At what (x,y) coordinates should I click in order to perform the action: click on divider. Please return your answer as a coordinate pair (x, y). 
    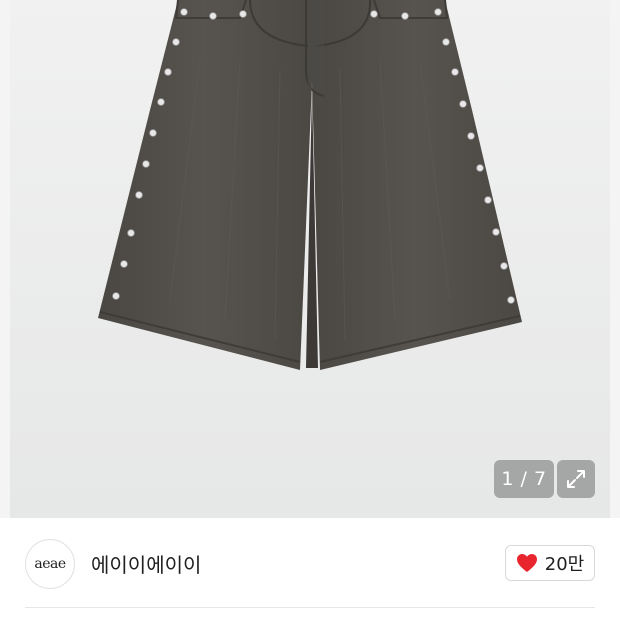
    Looking at the image, I should click on (310, 607).